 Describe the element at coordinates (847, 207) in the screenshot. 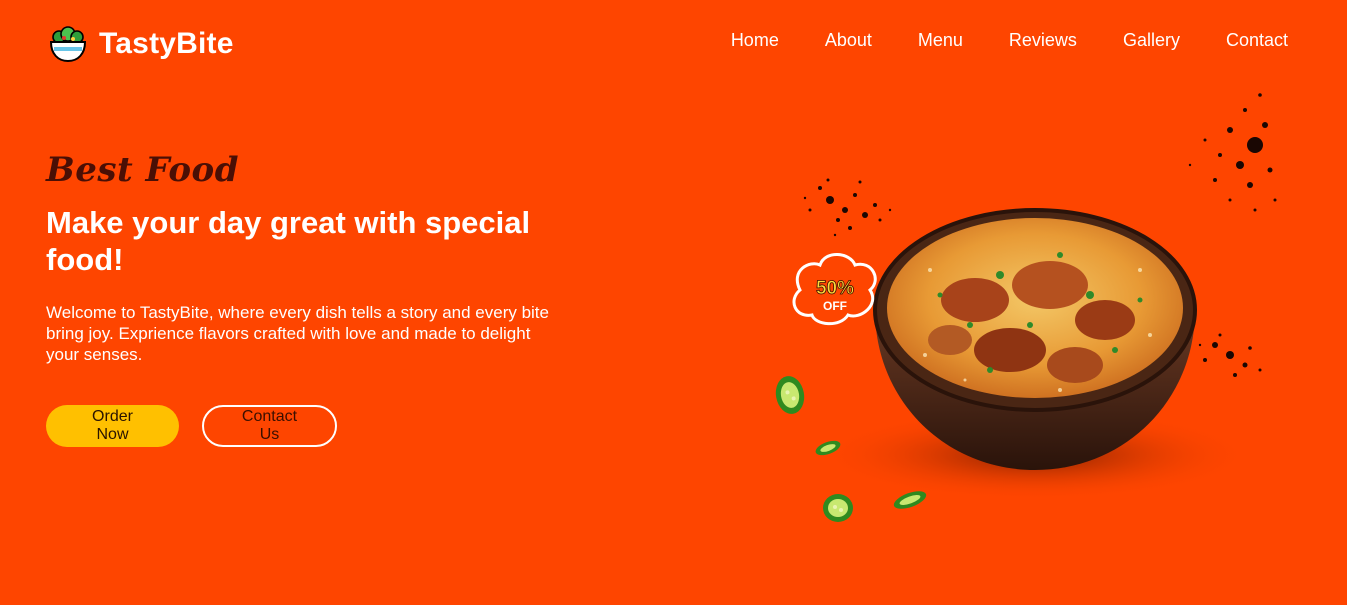

I see `pepper-splatter-left` at that location.